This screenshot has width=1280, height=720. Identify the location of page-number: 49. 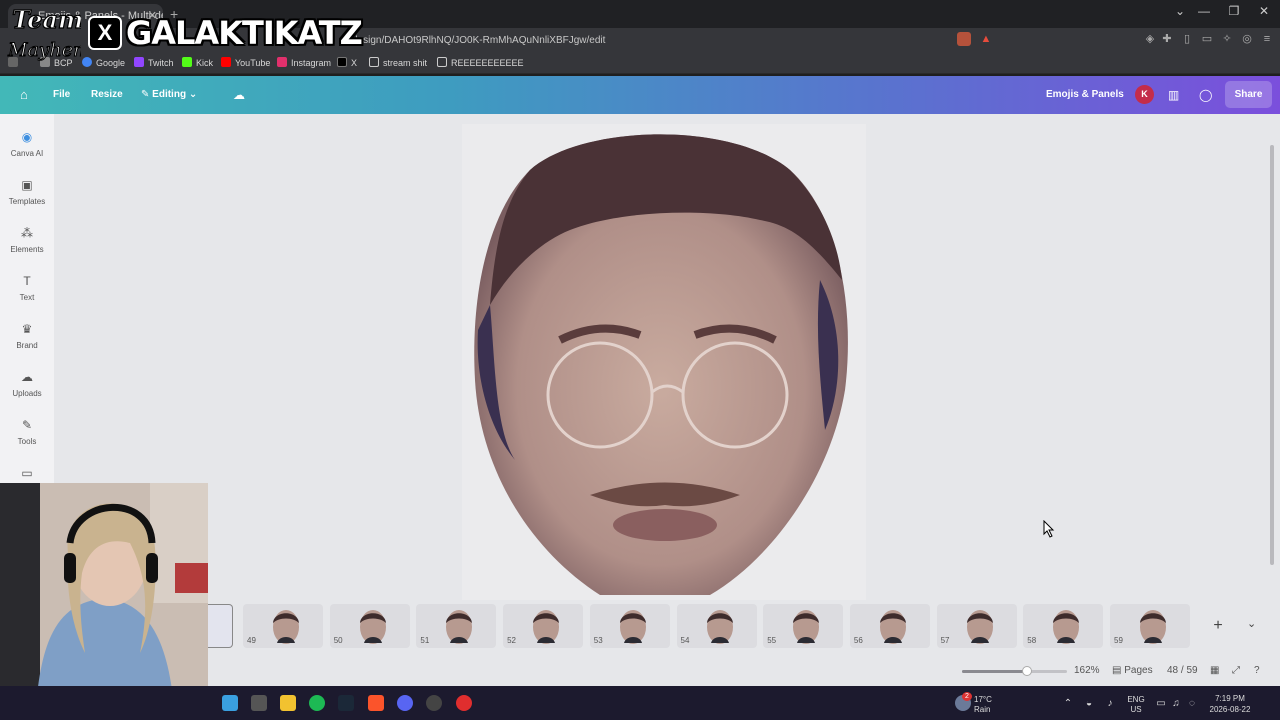
(251, 640).